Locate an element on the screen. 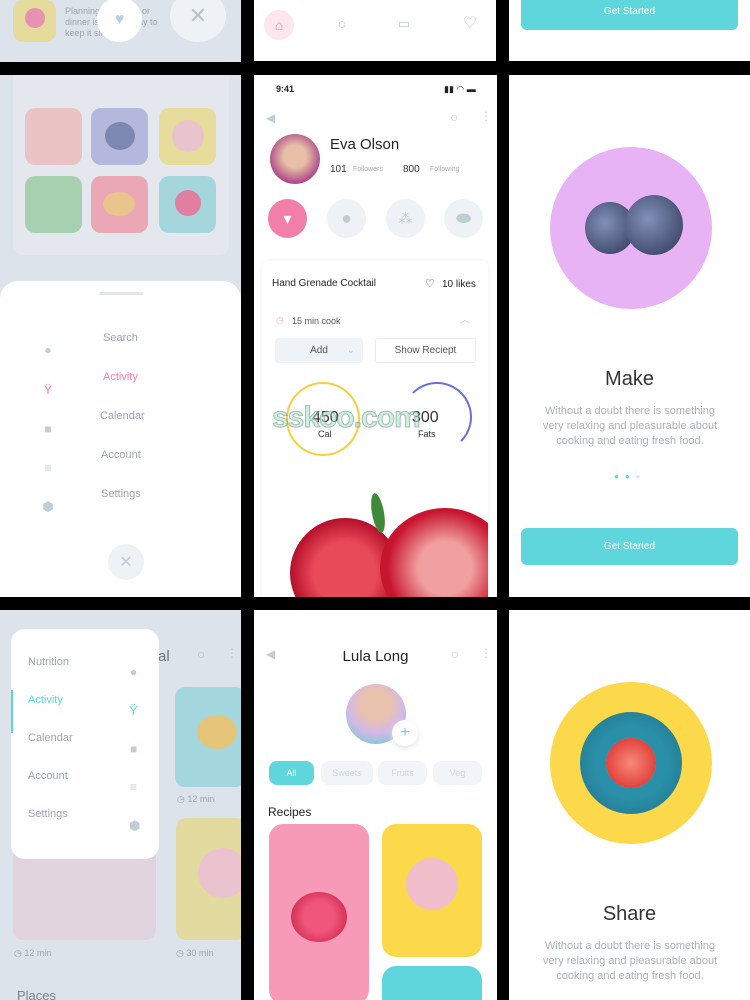 This screenshot has height=1000, width=750. header-partial: al is located at coordinates (164, 656).